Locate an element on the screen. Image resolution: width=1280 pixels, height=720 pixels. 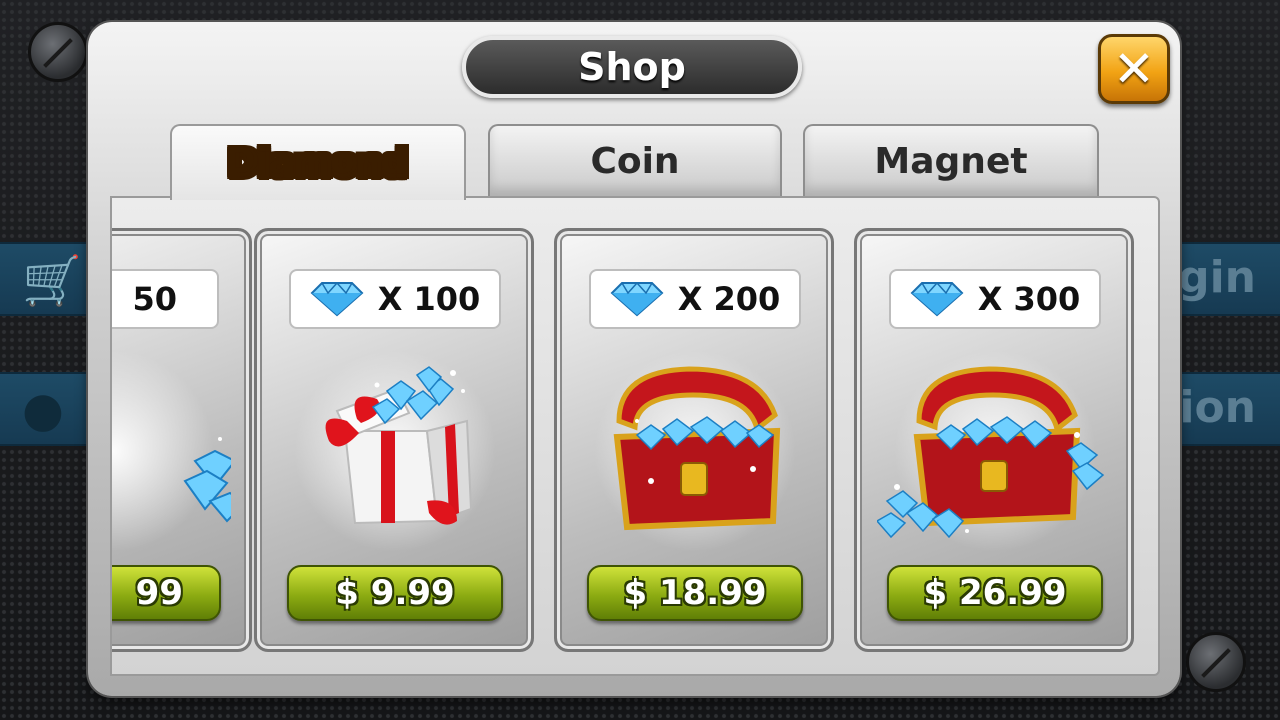
price-label: $ 26.99 is located at coordinates (995, 593).